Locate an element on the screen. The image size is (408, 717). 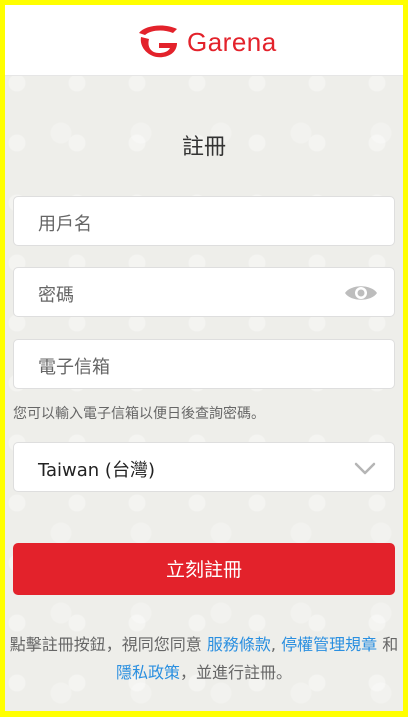
eye-icon is located at coordinates (361, 293).